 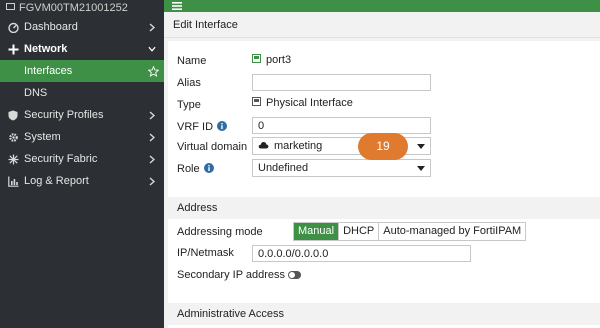 I want to click on mode-dhcp-option: DHCP, so click(x=358, y=231).